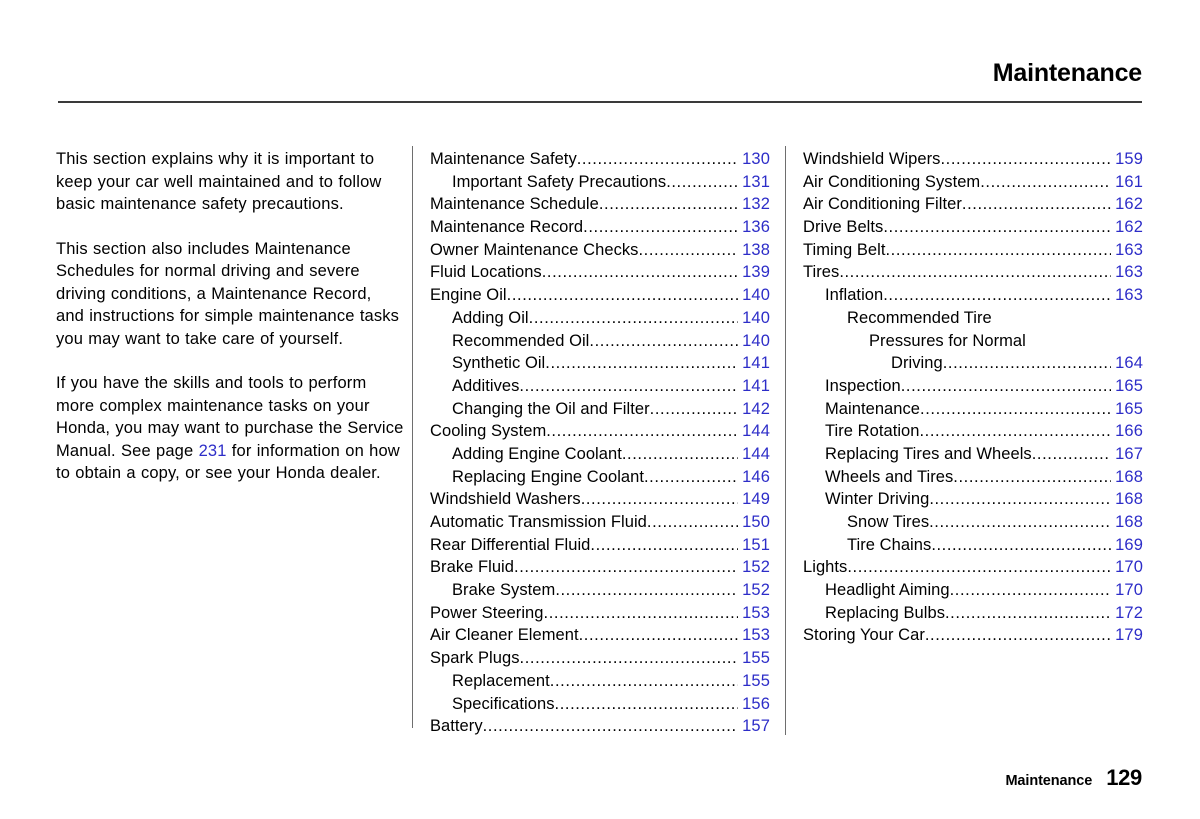 The image size is (1200, 819). Describe the element at coordinates (872, 159) in the screenshot. I see `toc-entry-label: Windshield Wipers` at that location.